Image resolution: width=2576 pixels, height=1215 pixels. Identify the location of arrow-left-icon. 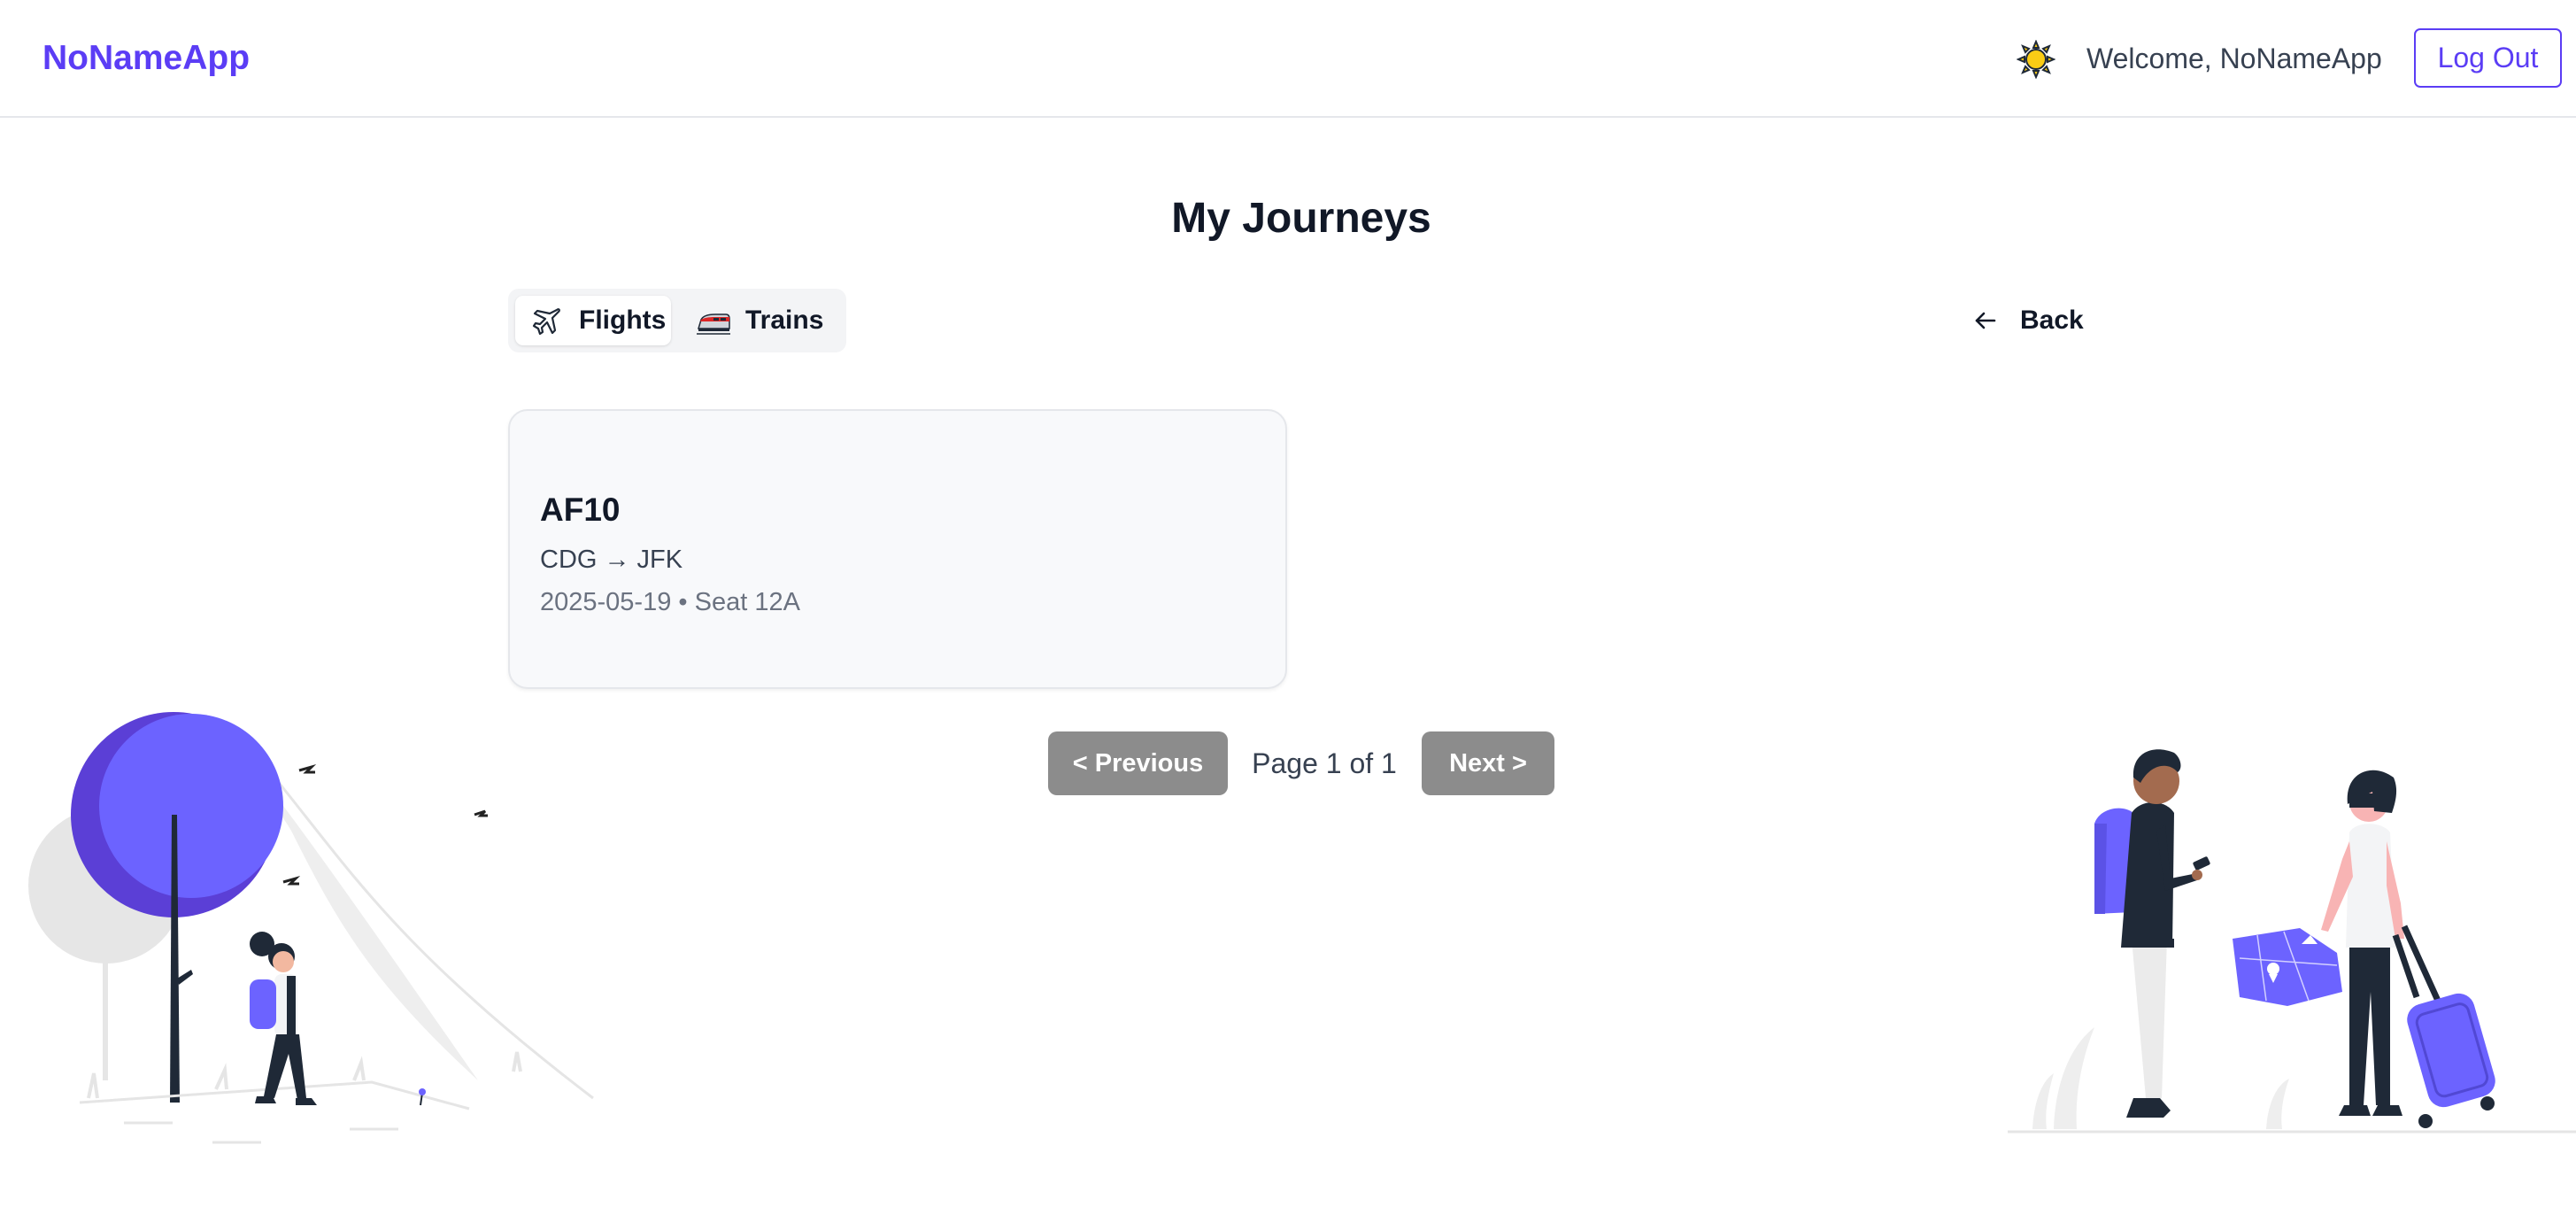
(1986, 321).